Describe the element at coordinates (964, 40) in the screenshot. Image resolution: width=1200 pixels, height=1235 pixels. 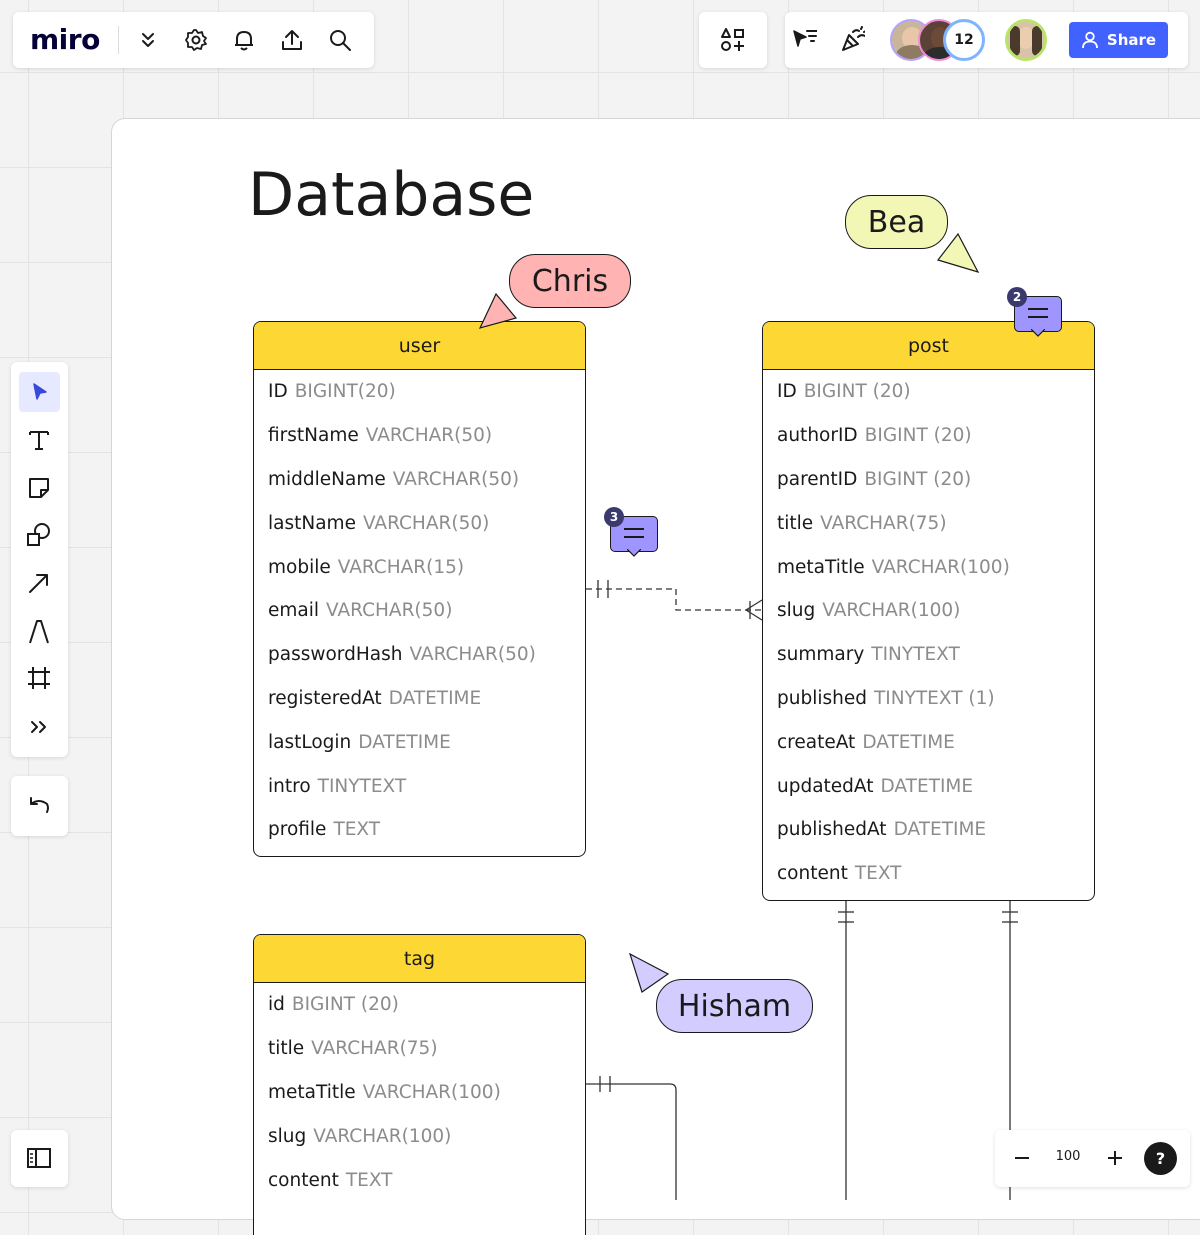
I see `collaborator-count-badge: 12` at that location.